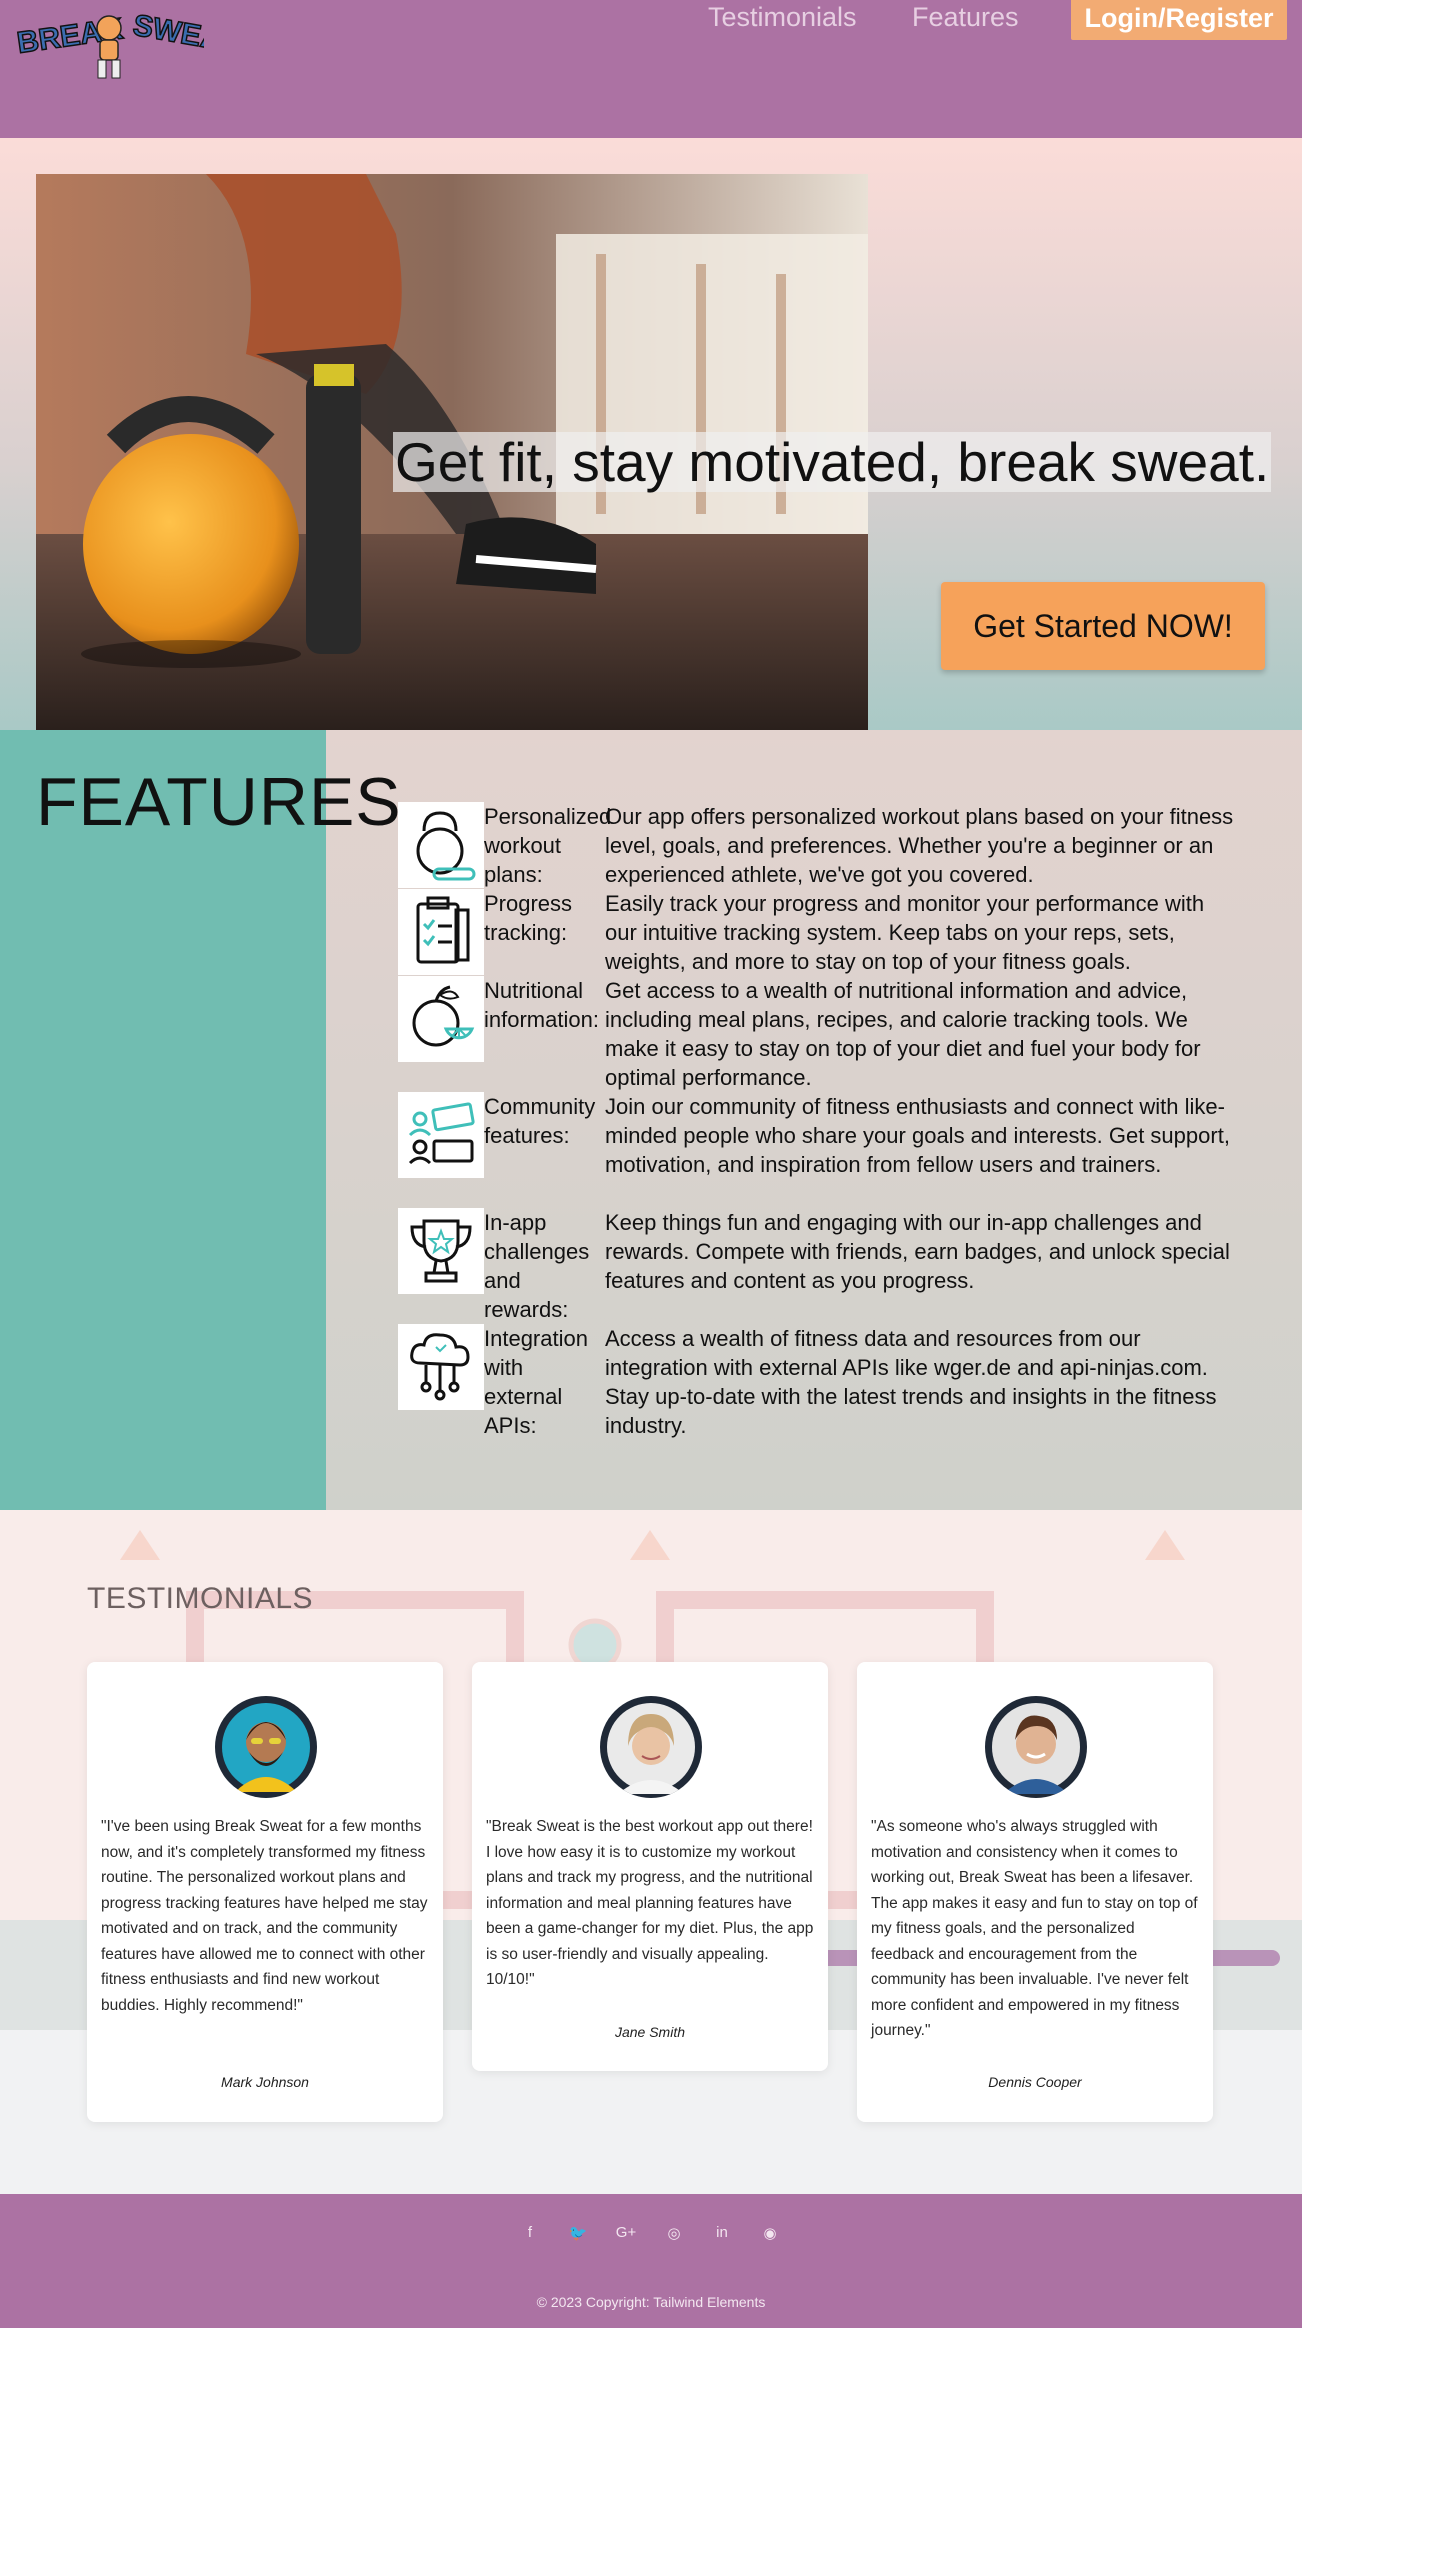 The image size is (1440, 2565). Describe the element at coordinates (832, 462) in the screenshot. I see `hero-headline: Get fit, stay motivated, break sweat.` at that location.